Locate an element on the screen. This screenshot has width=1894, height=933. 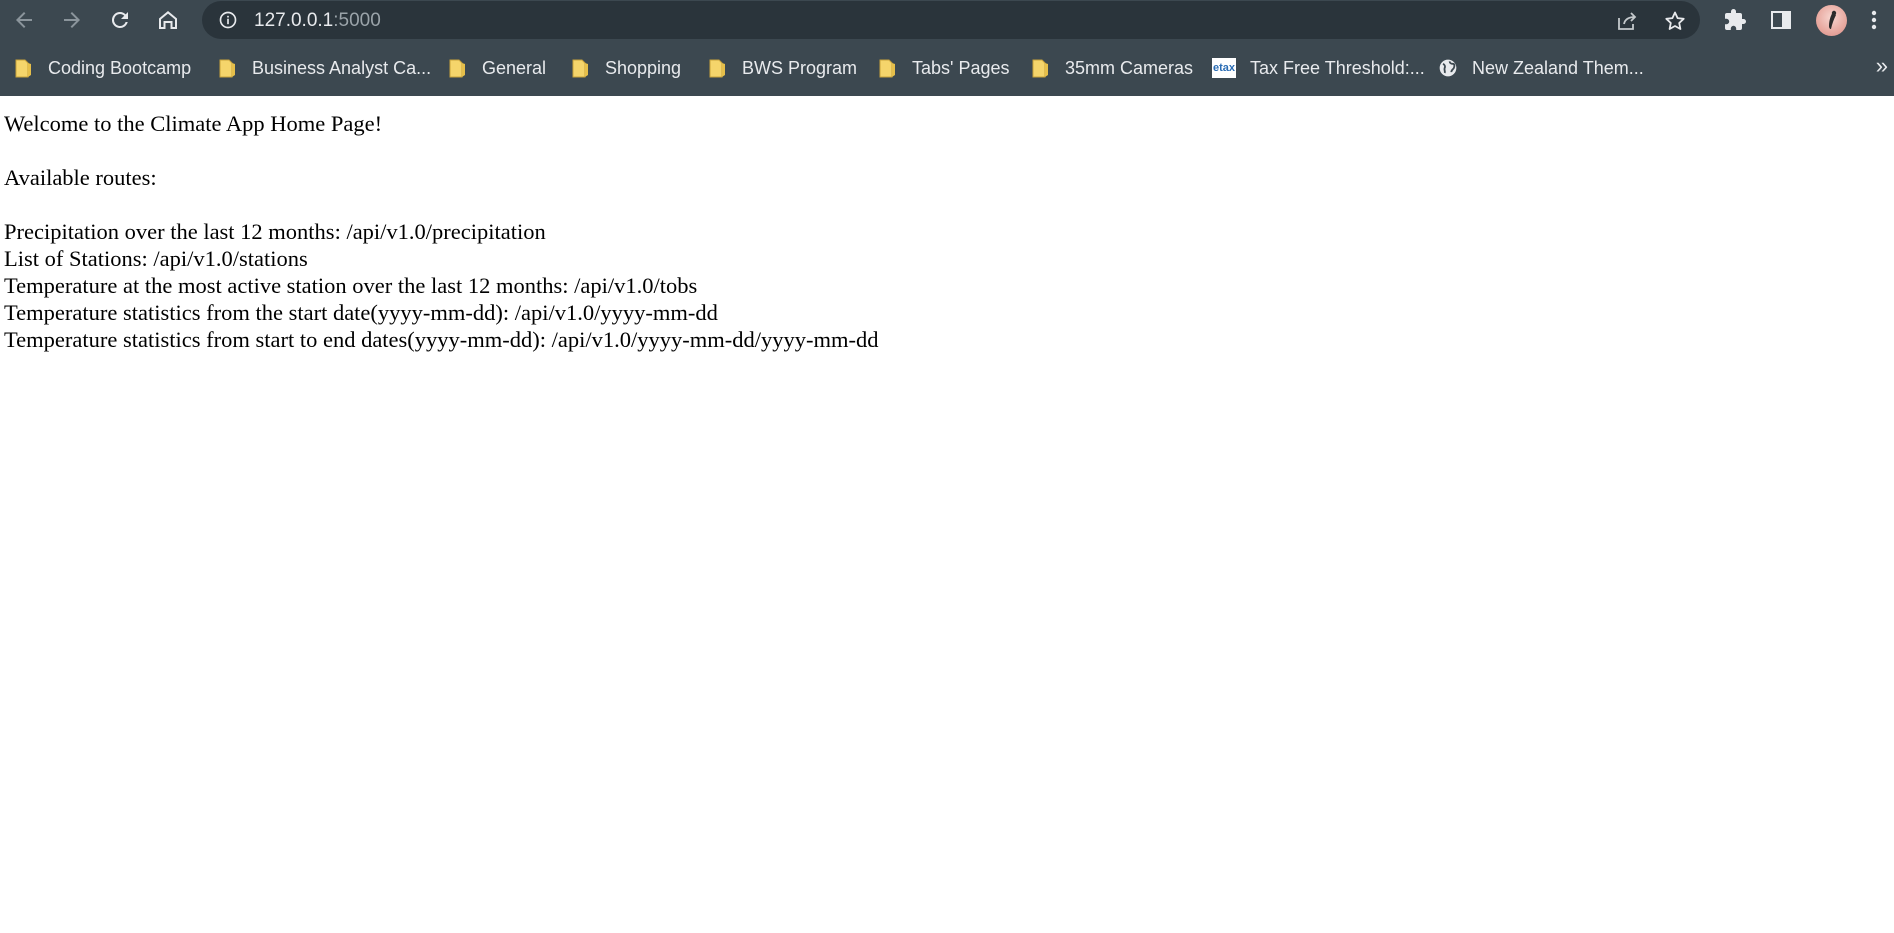
side-panel-button is located at coordinates (1781, 20).